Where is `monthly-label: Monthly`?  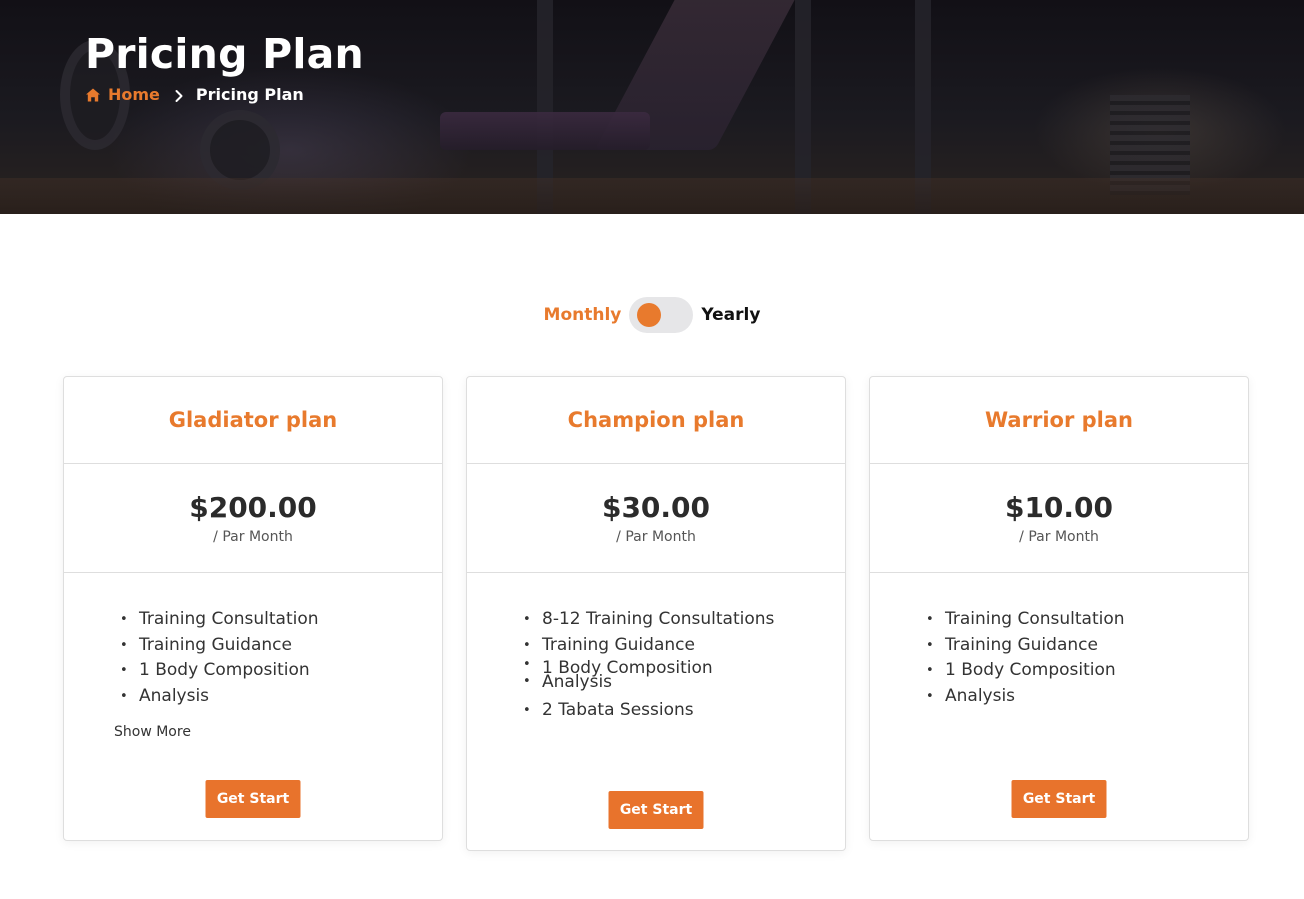 monthly-label: Monthly is located at coordinates (583, 315).